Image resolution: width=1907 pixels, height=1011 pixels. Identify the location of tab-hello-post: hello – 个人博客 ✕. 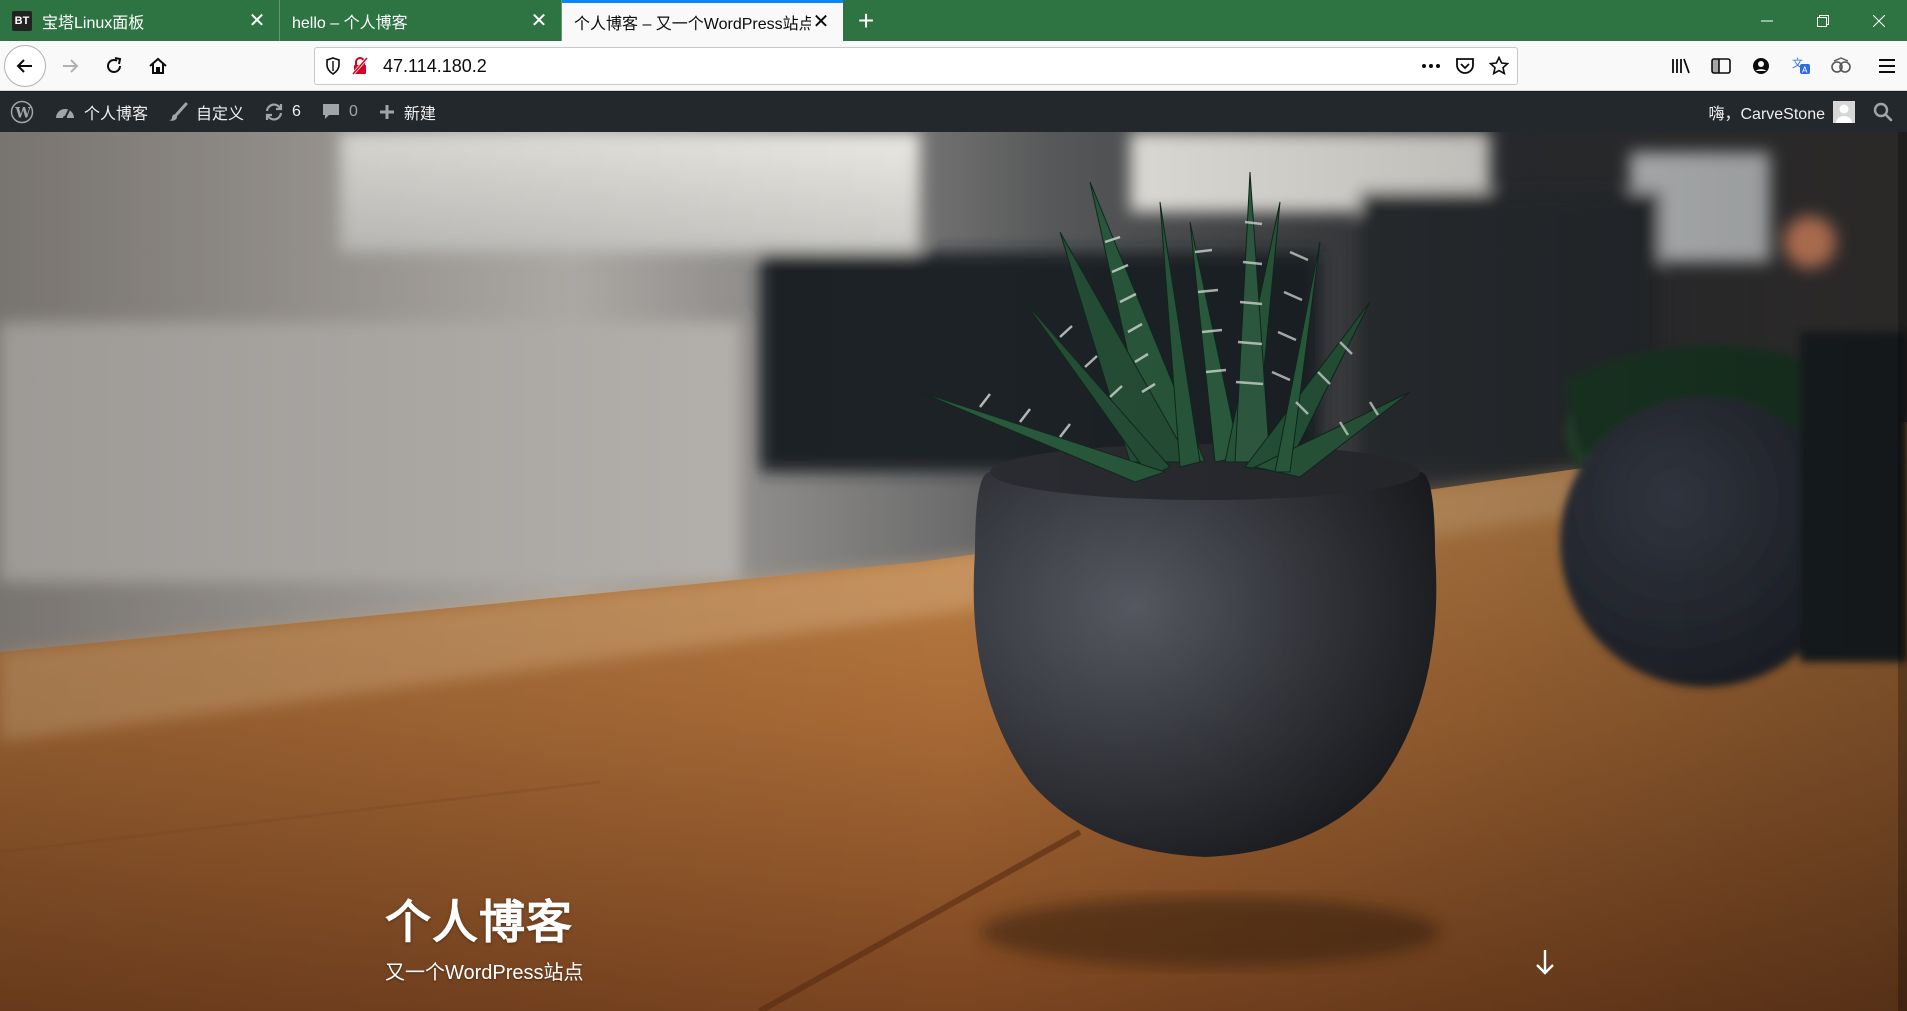
(421, 20).